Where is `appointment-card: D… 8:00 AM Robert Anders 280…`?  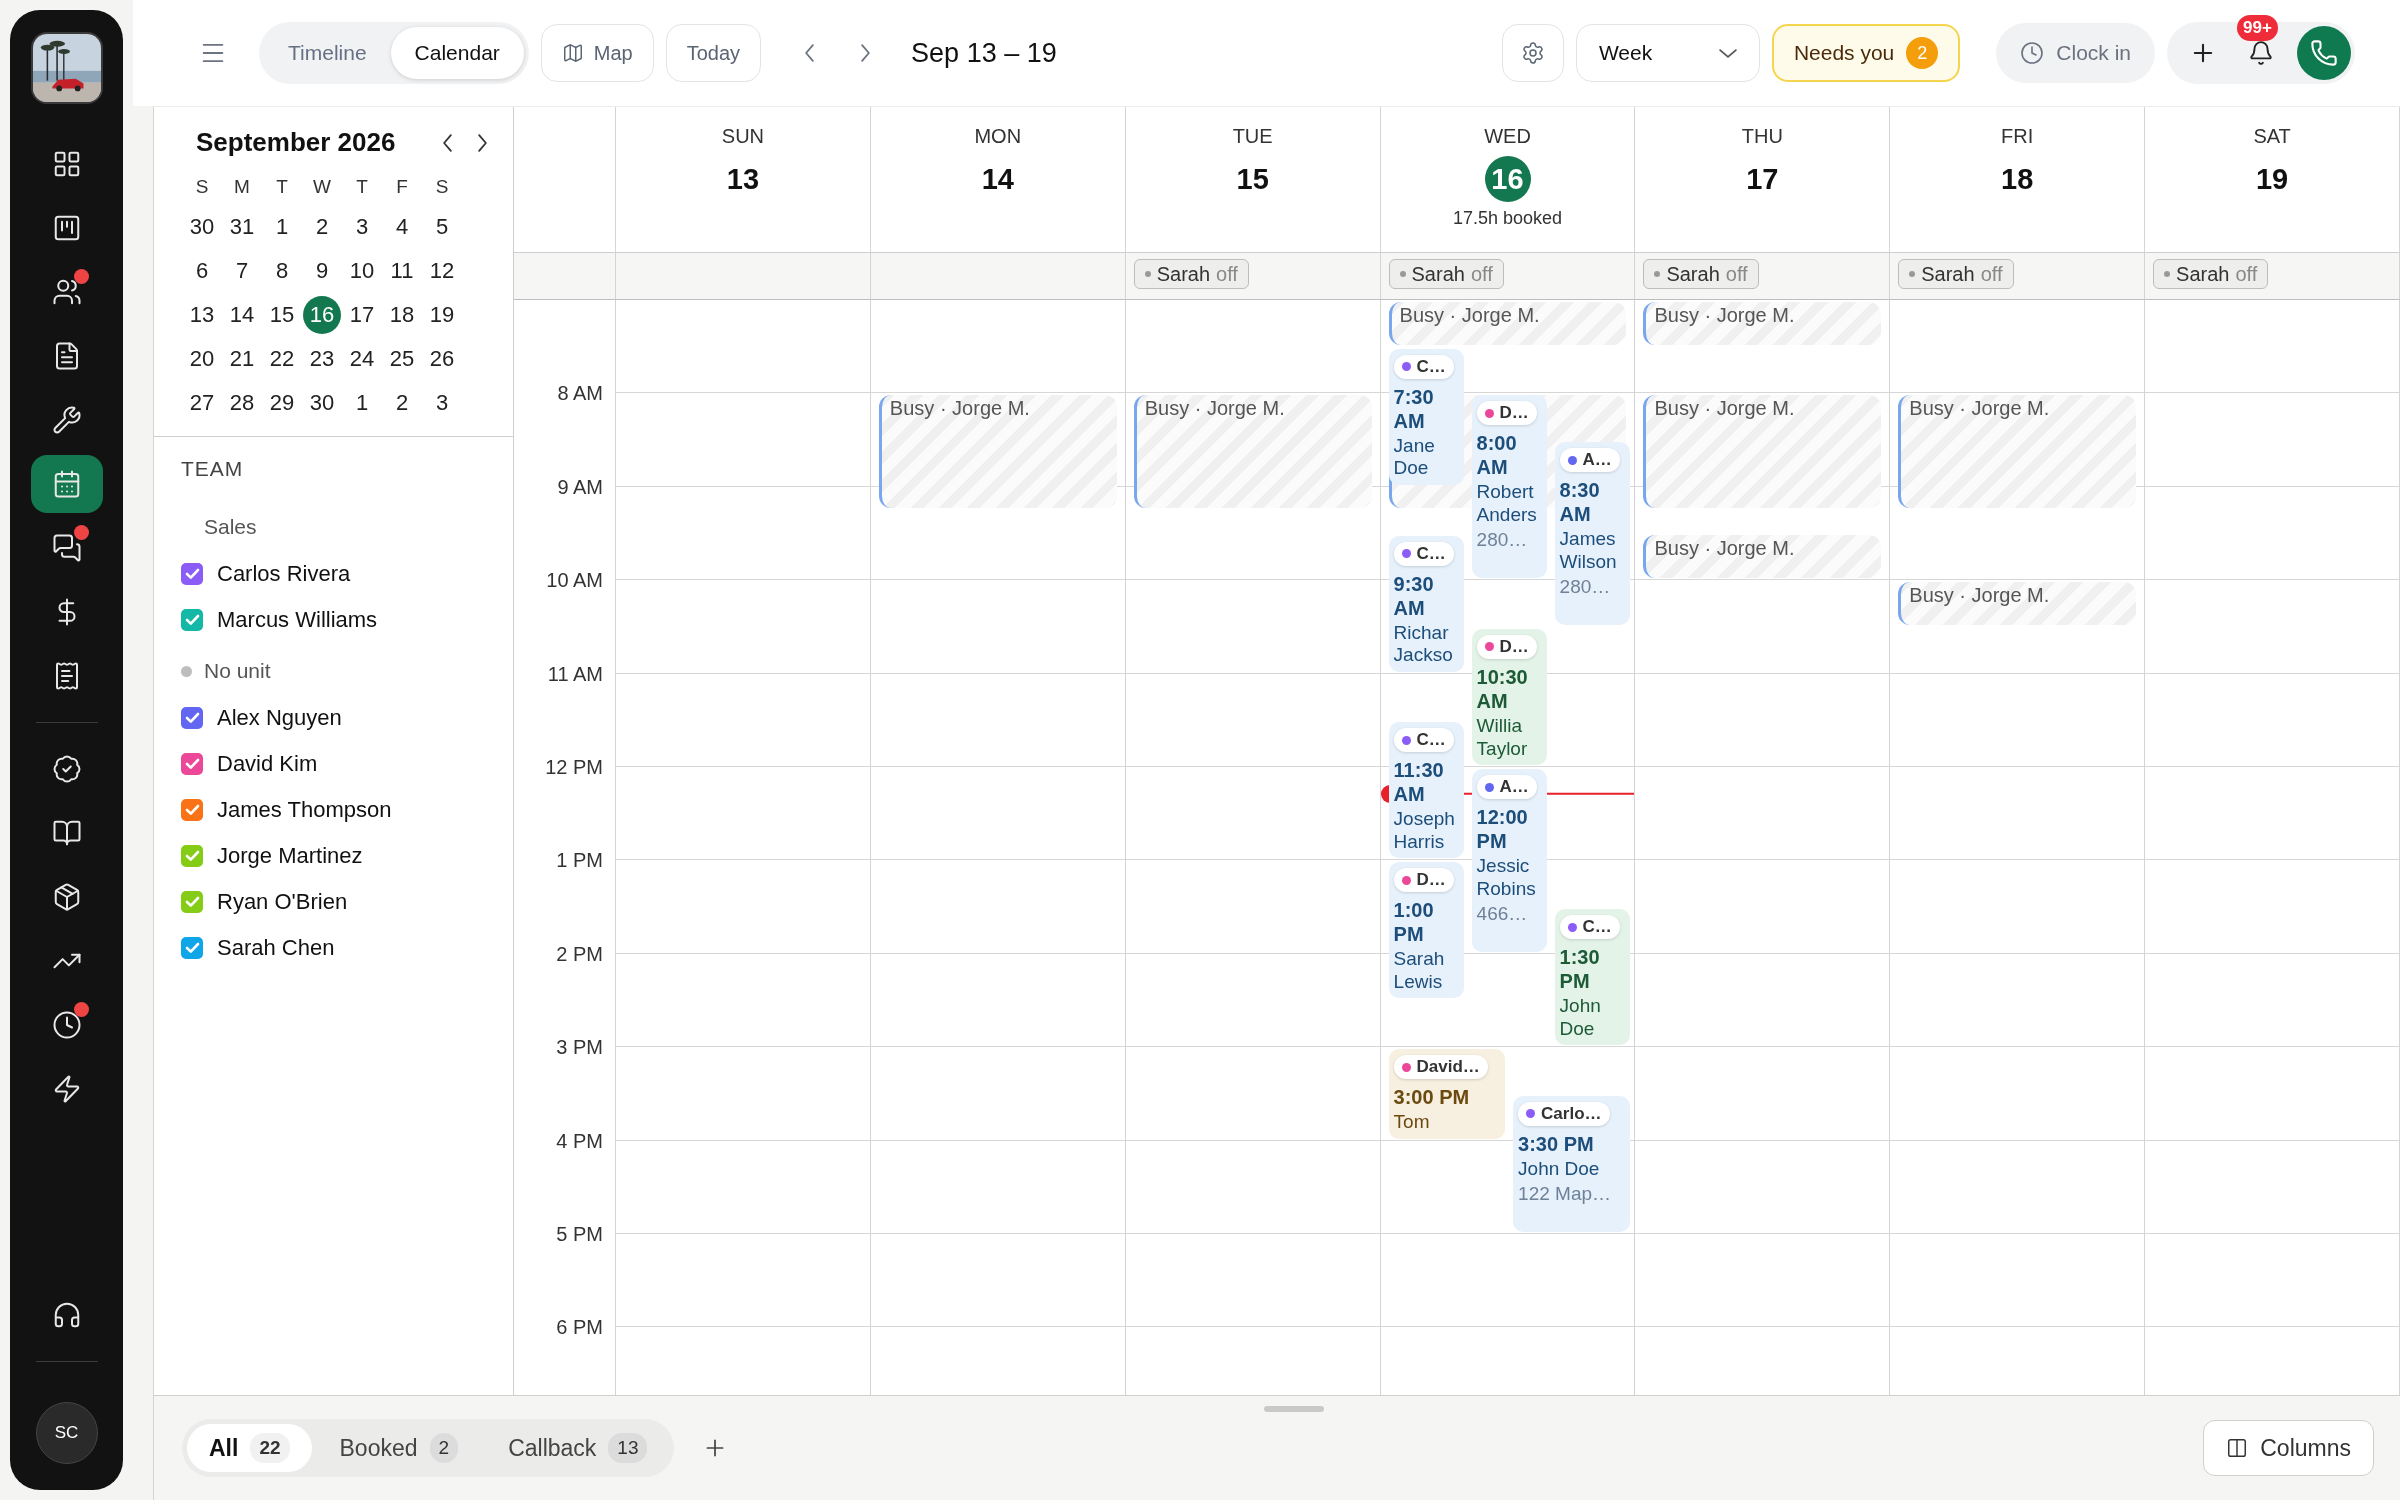
appointment-card: D… 8:00 AM Robert Anders 280… is located at coordinates (1509, 487).